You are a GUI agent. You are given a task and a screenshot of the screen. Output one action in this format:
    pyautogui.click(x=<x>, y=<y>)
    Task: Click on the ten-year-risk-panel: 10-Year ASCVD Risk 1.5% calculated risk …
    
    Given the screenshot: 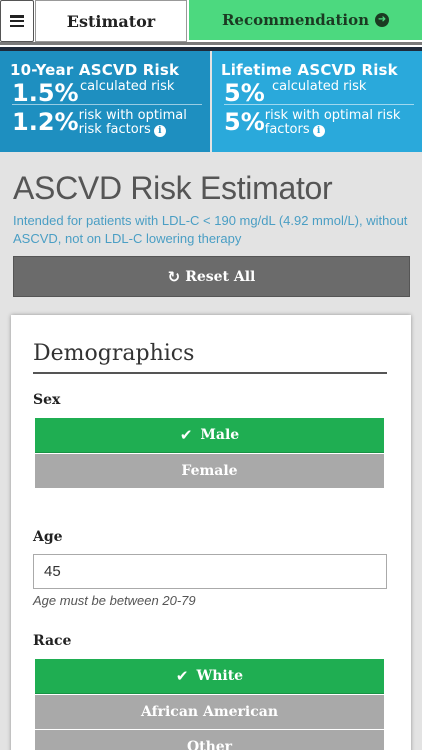 What is the action you would take?
    pyautogui.click(x=105, y=101)
    